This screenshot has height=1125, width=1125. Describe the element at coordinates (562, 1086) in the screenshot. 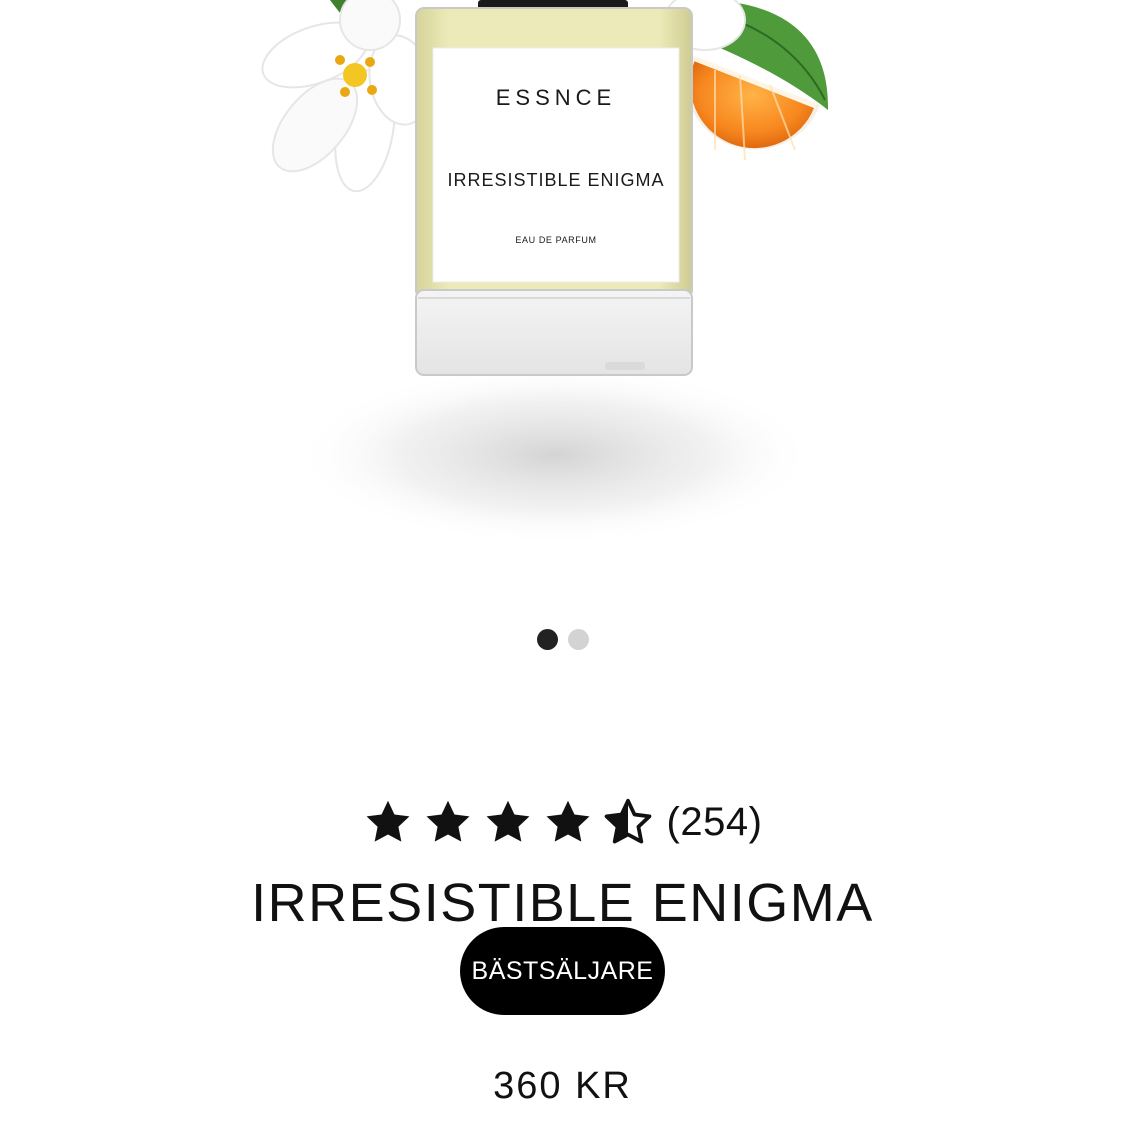

I see `product-price: 360 KR` at that location.